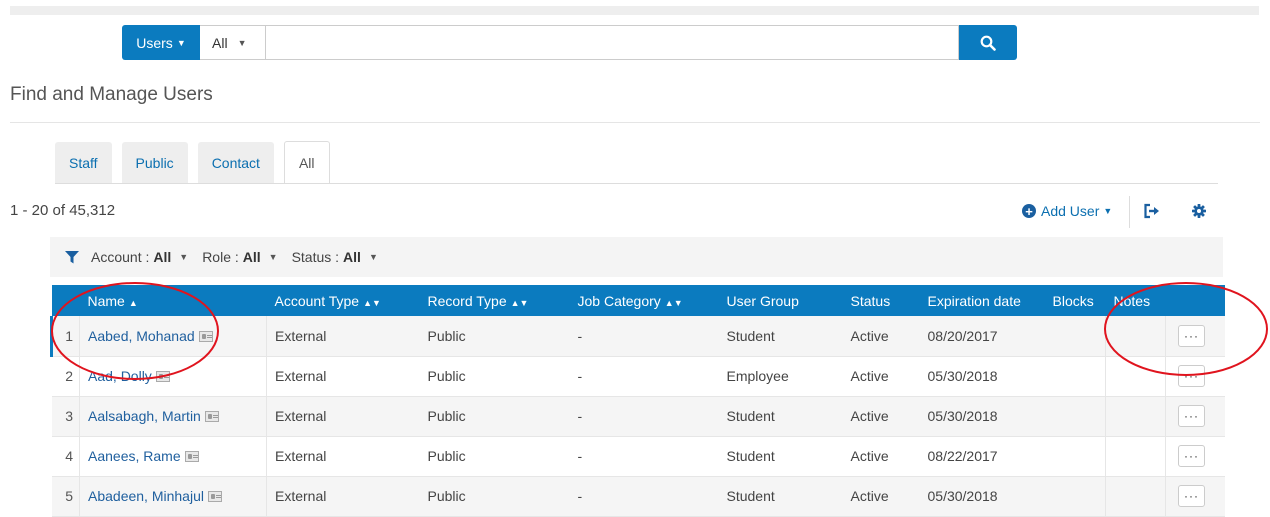  What do you see at coordinates (644, 300) in the screenshot?
I see `column-header-job-category: Job Category ▲▼` at bounding box center [644, 300].